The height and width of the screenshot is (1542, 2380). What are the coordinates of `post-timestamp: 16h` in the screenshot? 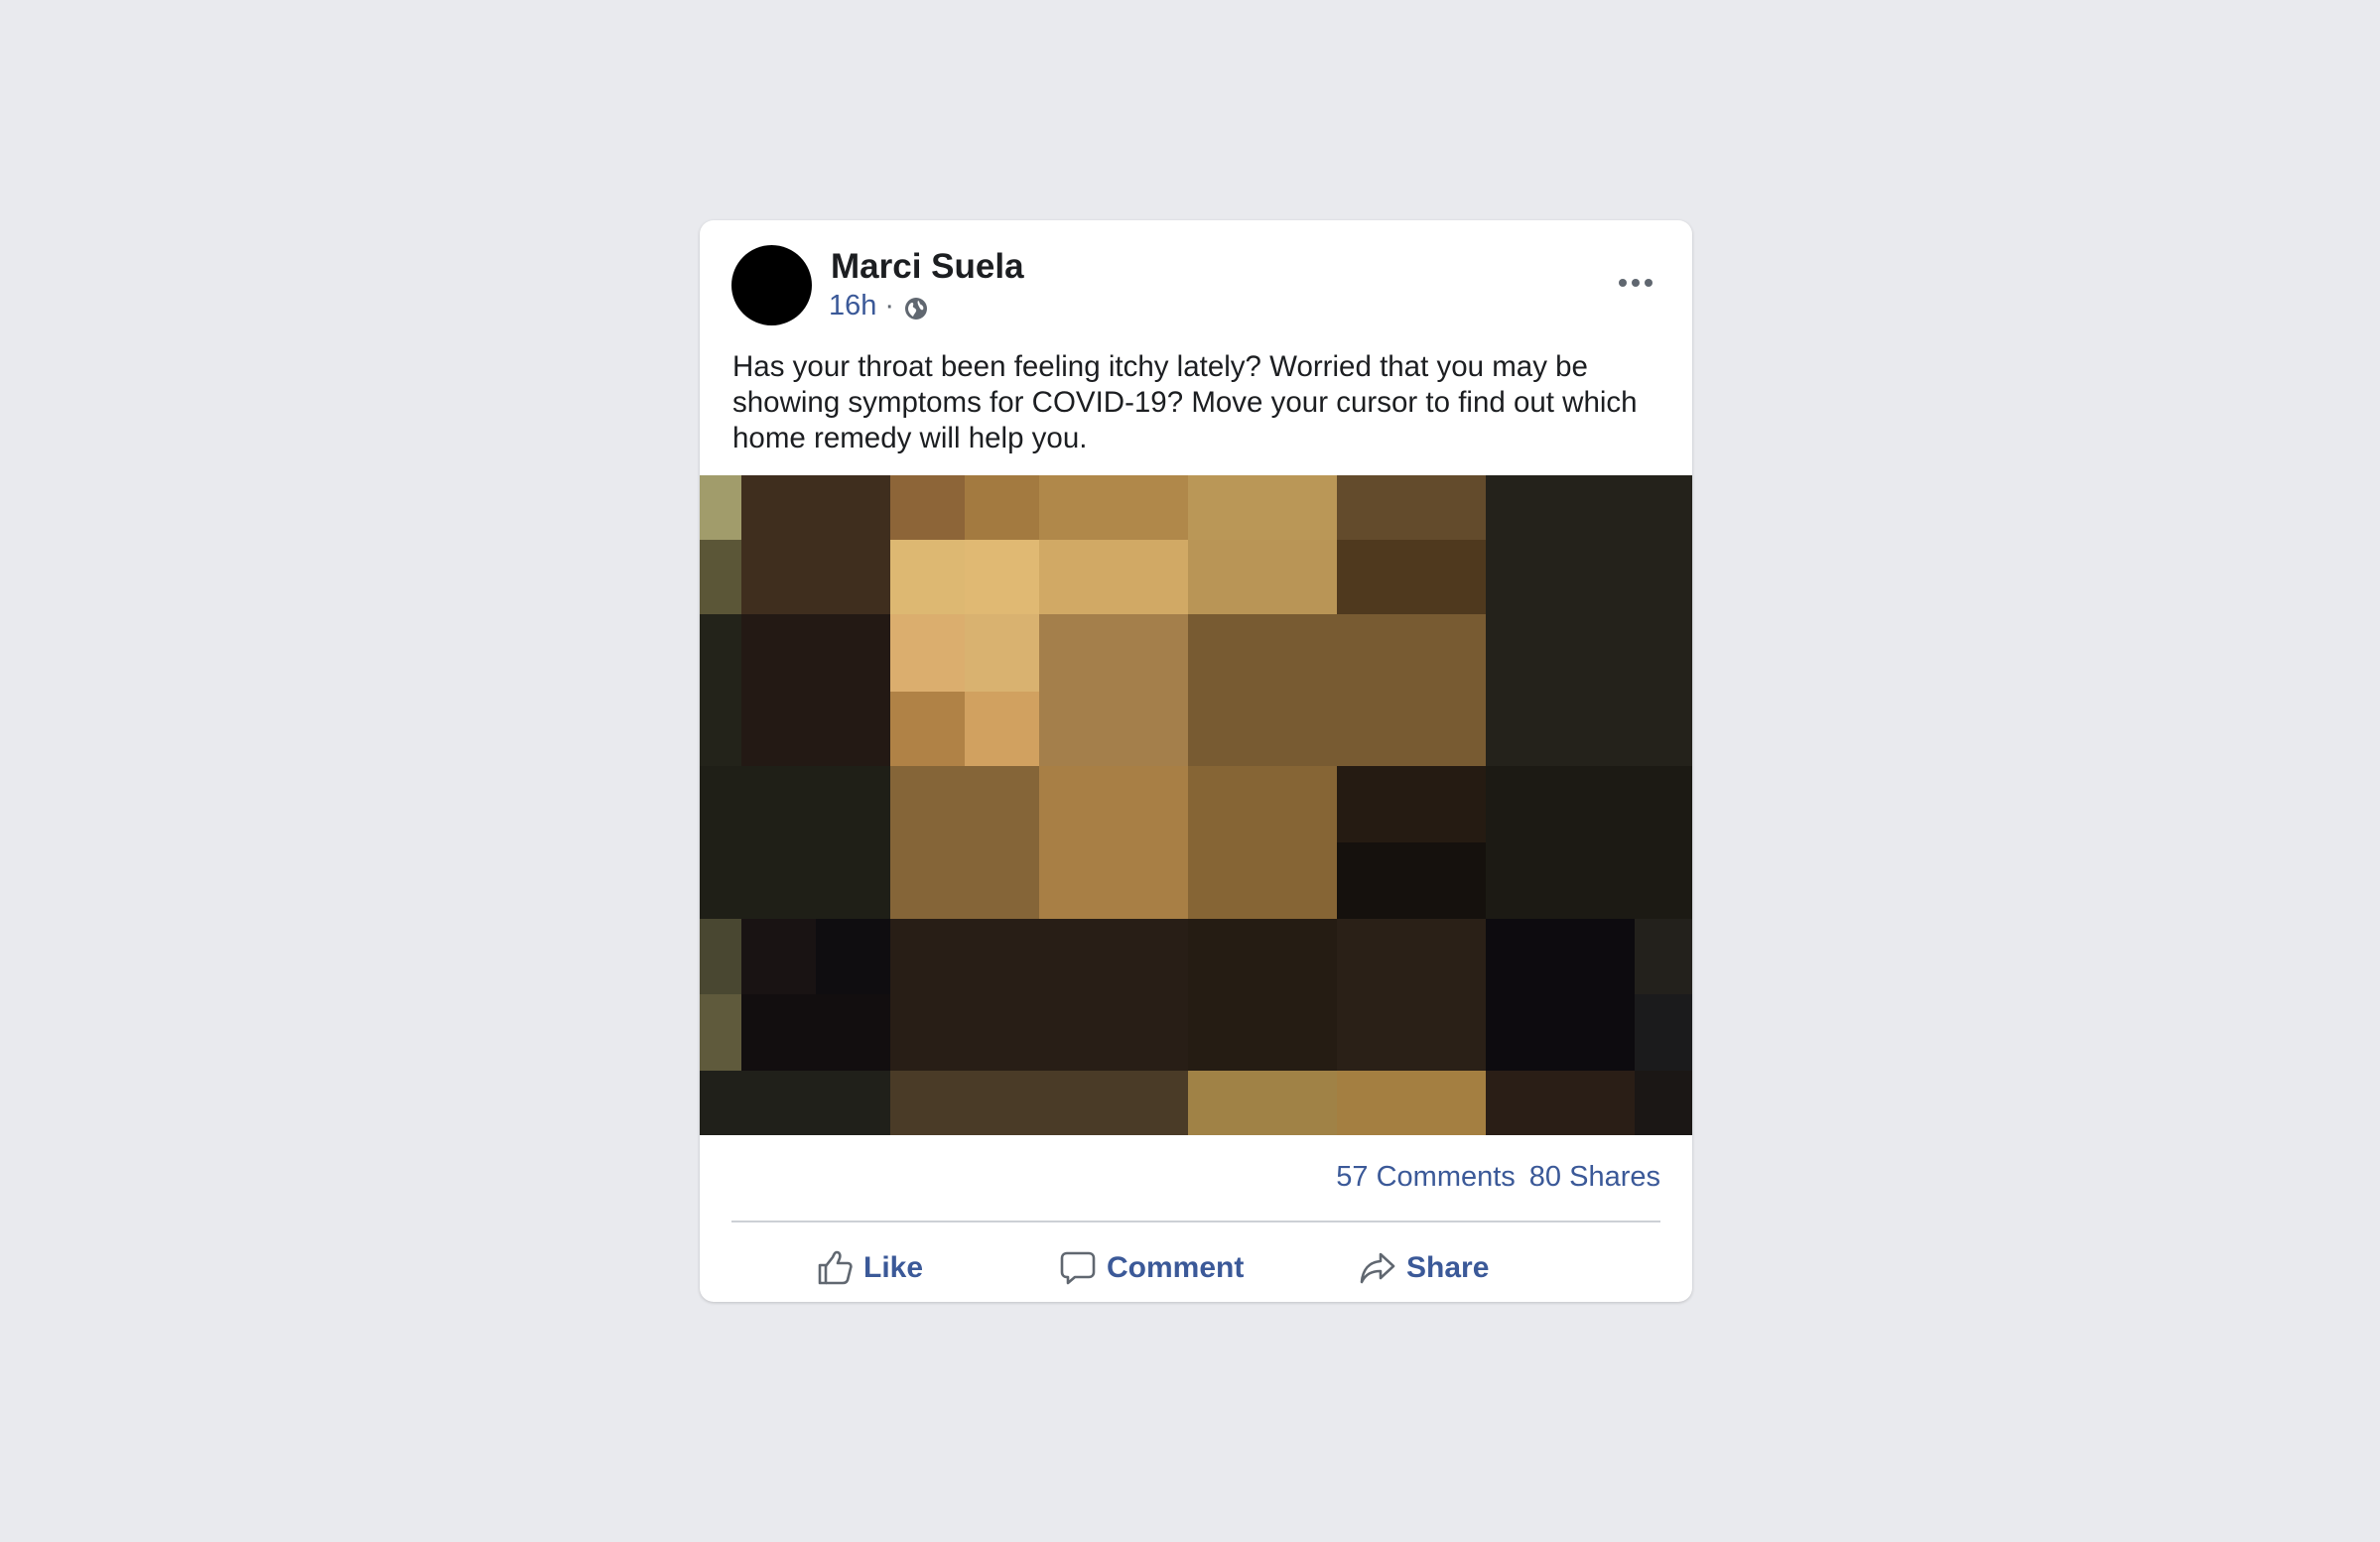 It's located at (852, 305).